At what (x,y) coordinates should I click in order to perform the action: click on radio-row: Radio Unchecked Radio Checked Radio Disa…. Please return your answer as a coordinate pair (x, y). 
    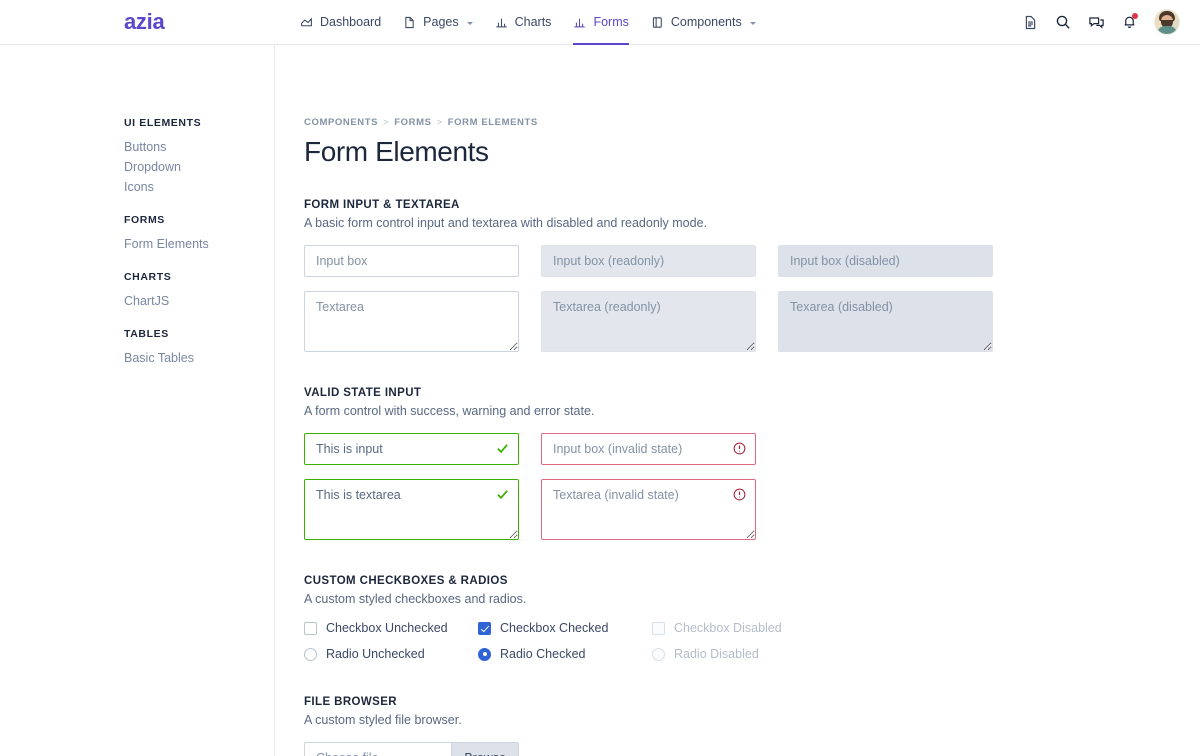
    Looking at the image, I should click on (752, 654).